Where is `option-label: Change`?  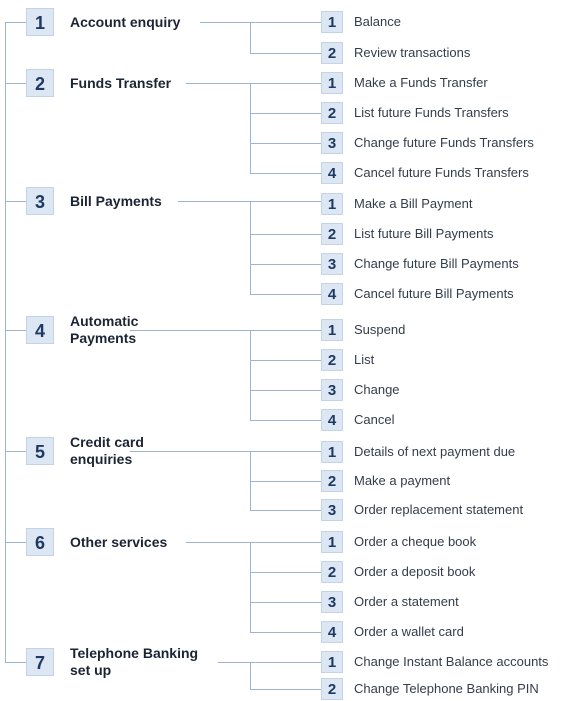 option-label: Change is located at coordinates (377, 390).